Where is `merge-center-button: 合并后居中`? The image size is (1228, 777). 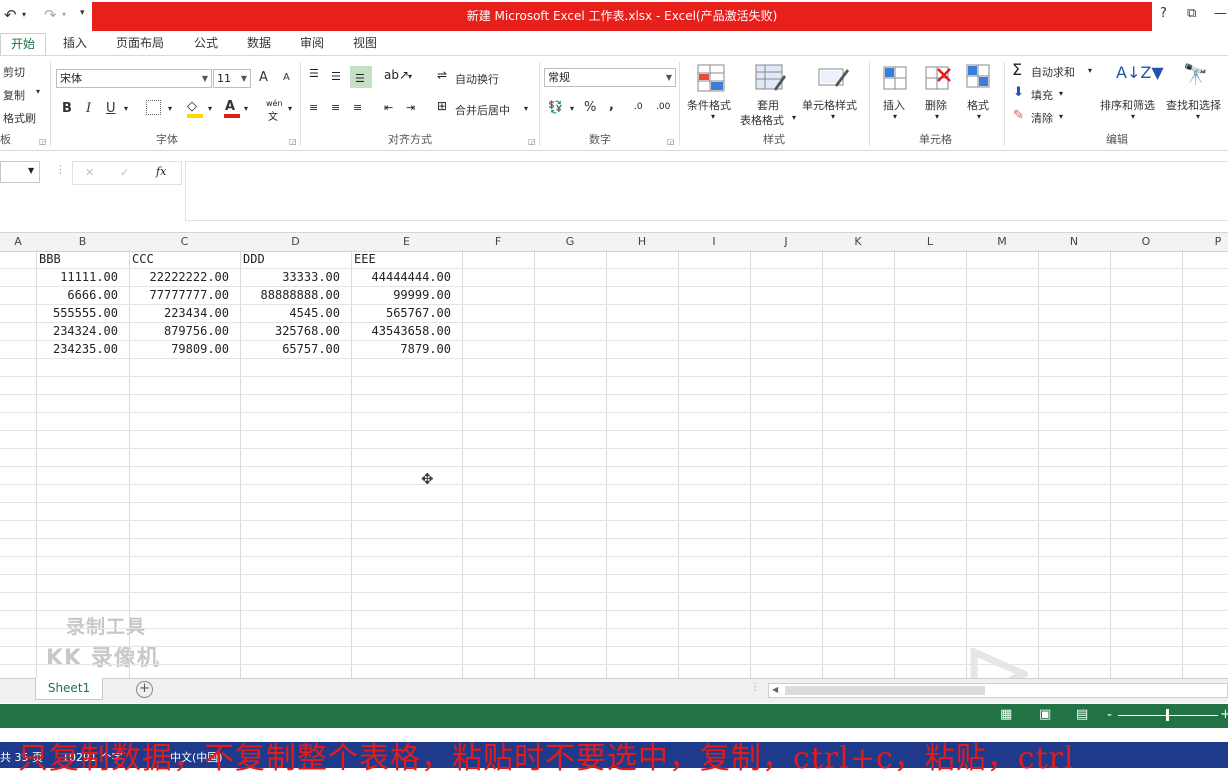 merge-center-button: 合并后居中 is located at coordinates (482, 110).